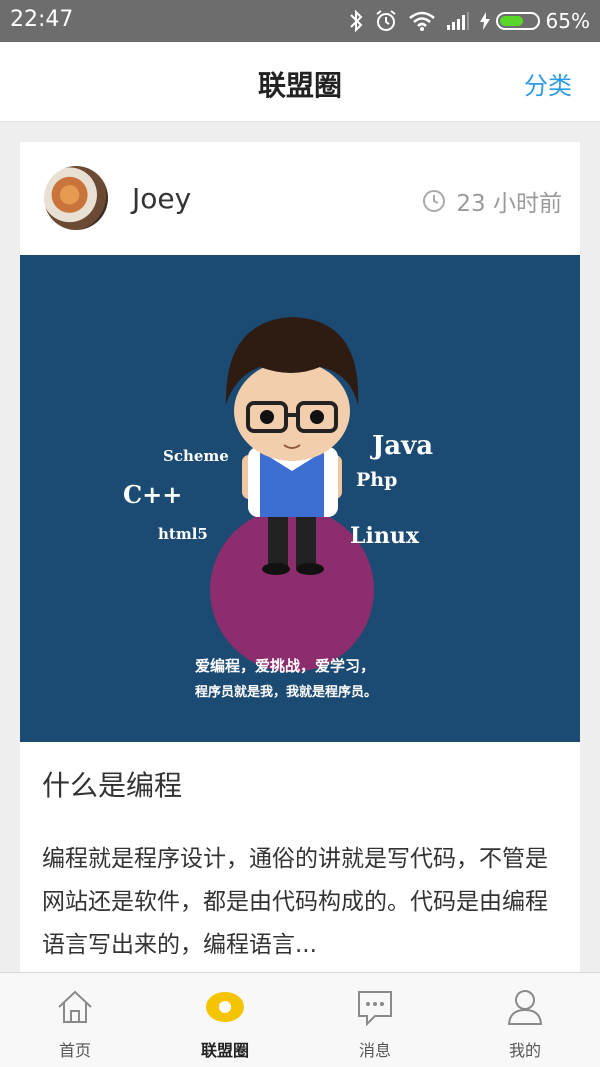 The width and height of the screenshot is (600, 1067). I want to click on lang-label: C++, so click(153, 494).